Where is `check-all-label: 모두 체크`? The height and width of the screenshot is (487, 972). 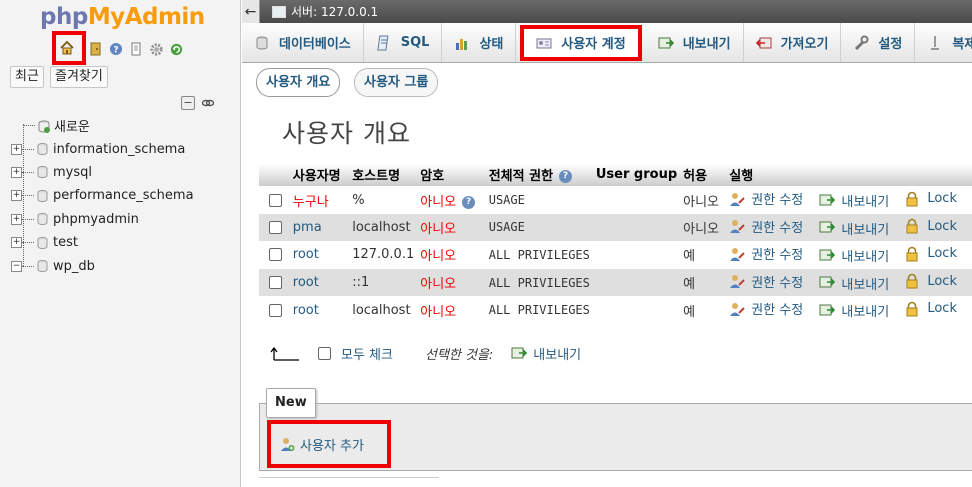 check-all-label: 모두 체크 is located at coordinates (367, 353).